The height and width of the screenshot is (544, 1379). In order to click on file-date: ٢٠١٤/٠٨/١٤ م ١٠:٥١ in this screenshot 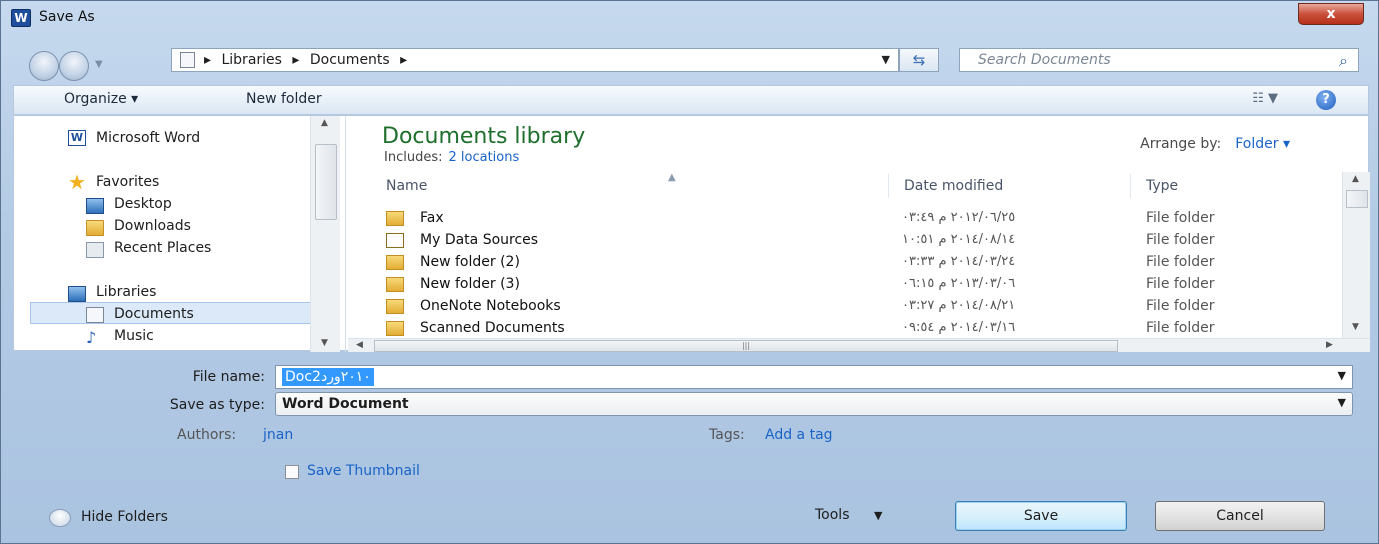, I will do `click(959, 239)`.